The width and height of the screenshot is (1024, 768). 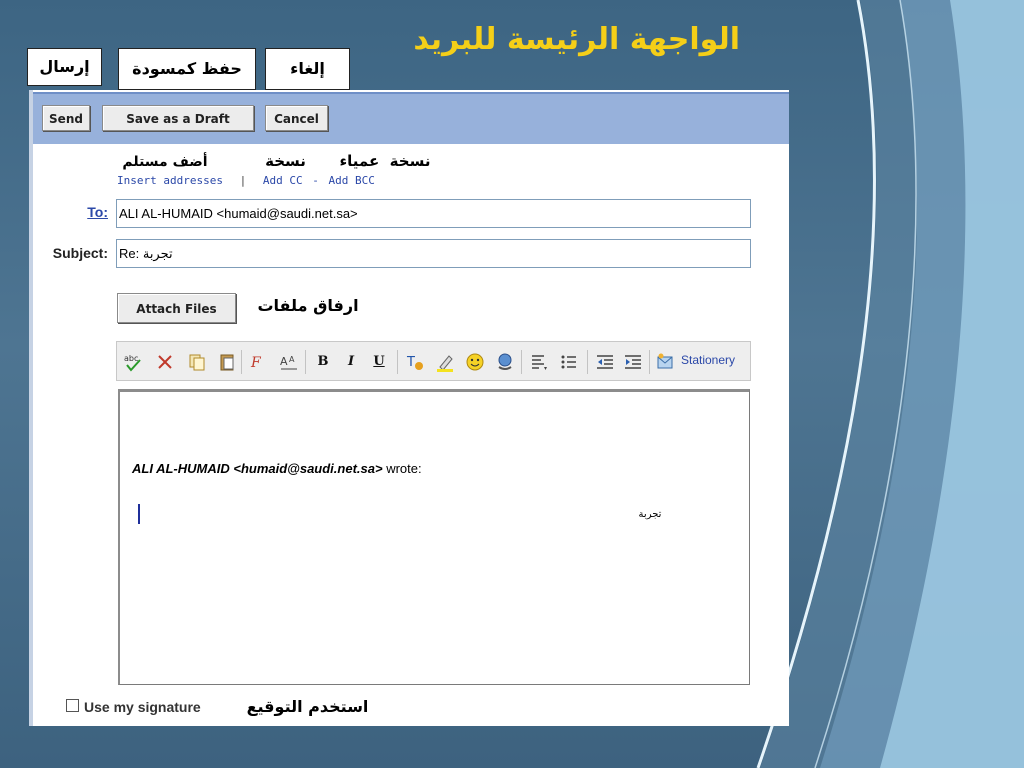 I want to click on callout-cancel: إلغاء, so click(x=307, y=69).